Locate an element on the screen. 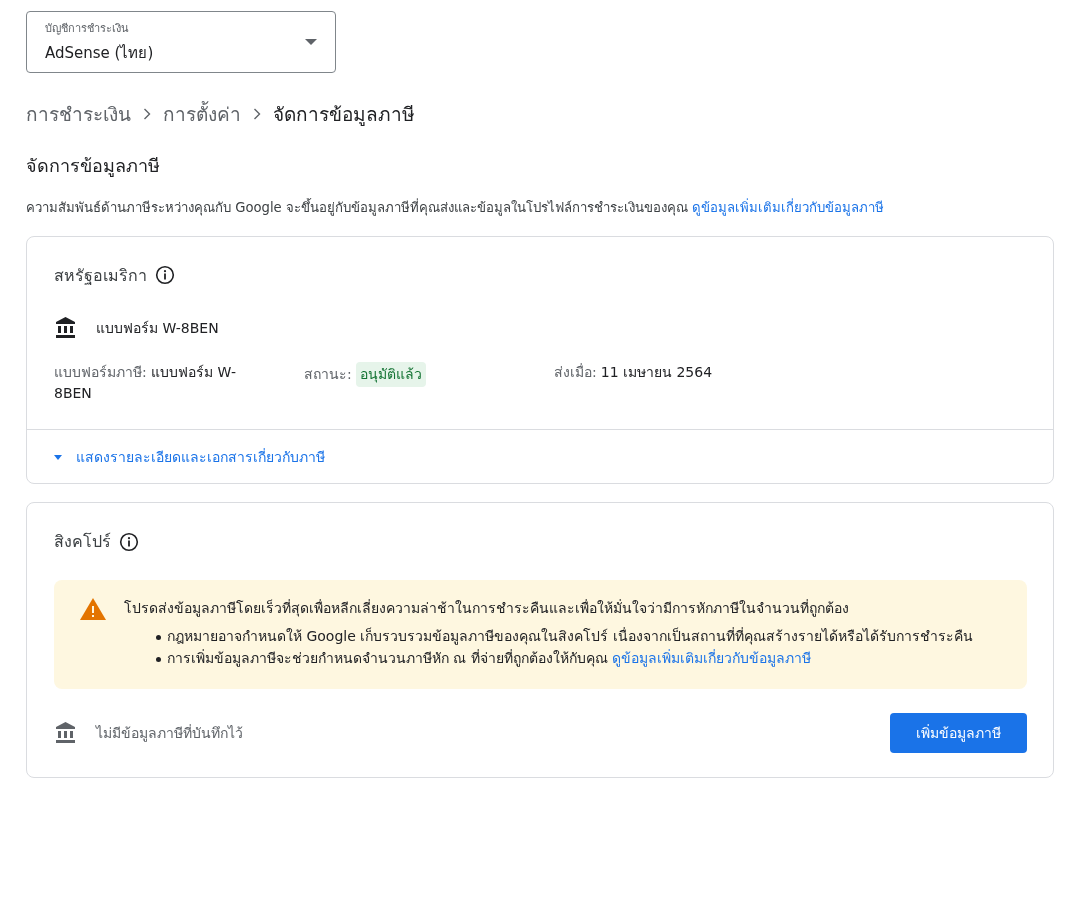 This screenshot has width=1080, height=920. select-value: AdSense (ไทย) is located at coordinates (99, 53).